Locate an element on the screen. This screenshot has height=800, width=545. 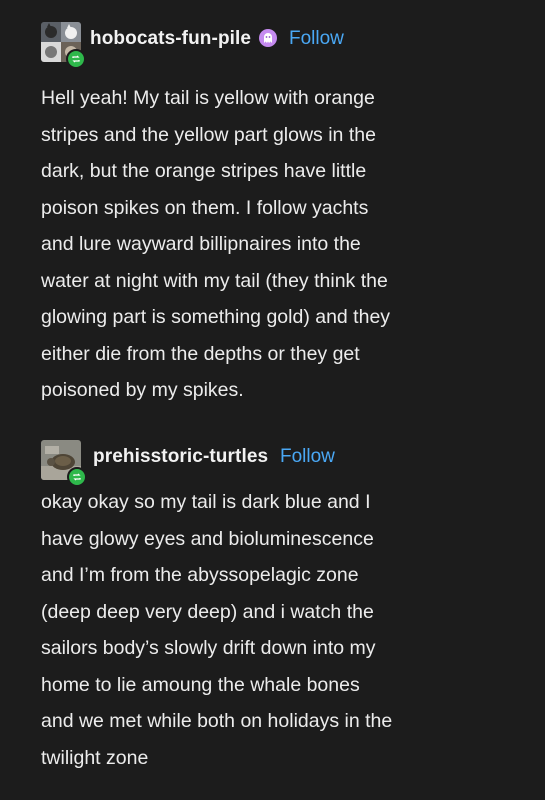
ghost-icon is located at coordinates (268, 38).